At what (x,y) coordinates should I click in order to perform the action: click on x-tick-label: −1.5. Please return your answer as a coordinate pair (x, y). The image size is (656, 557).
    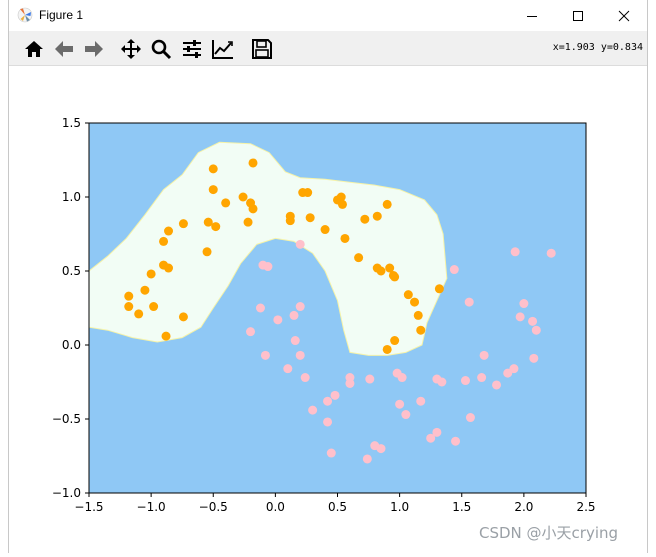
    Looking at the image, I should click on (88, 507).